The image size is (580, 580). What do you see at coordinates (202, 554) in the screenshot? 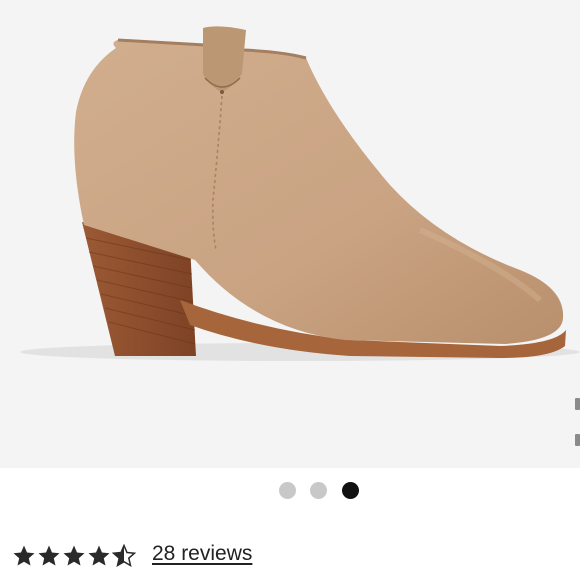
I see `reviews-link: 28 reviews` at bounding box center [202, 554].